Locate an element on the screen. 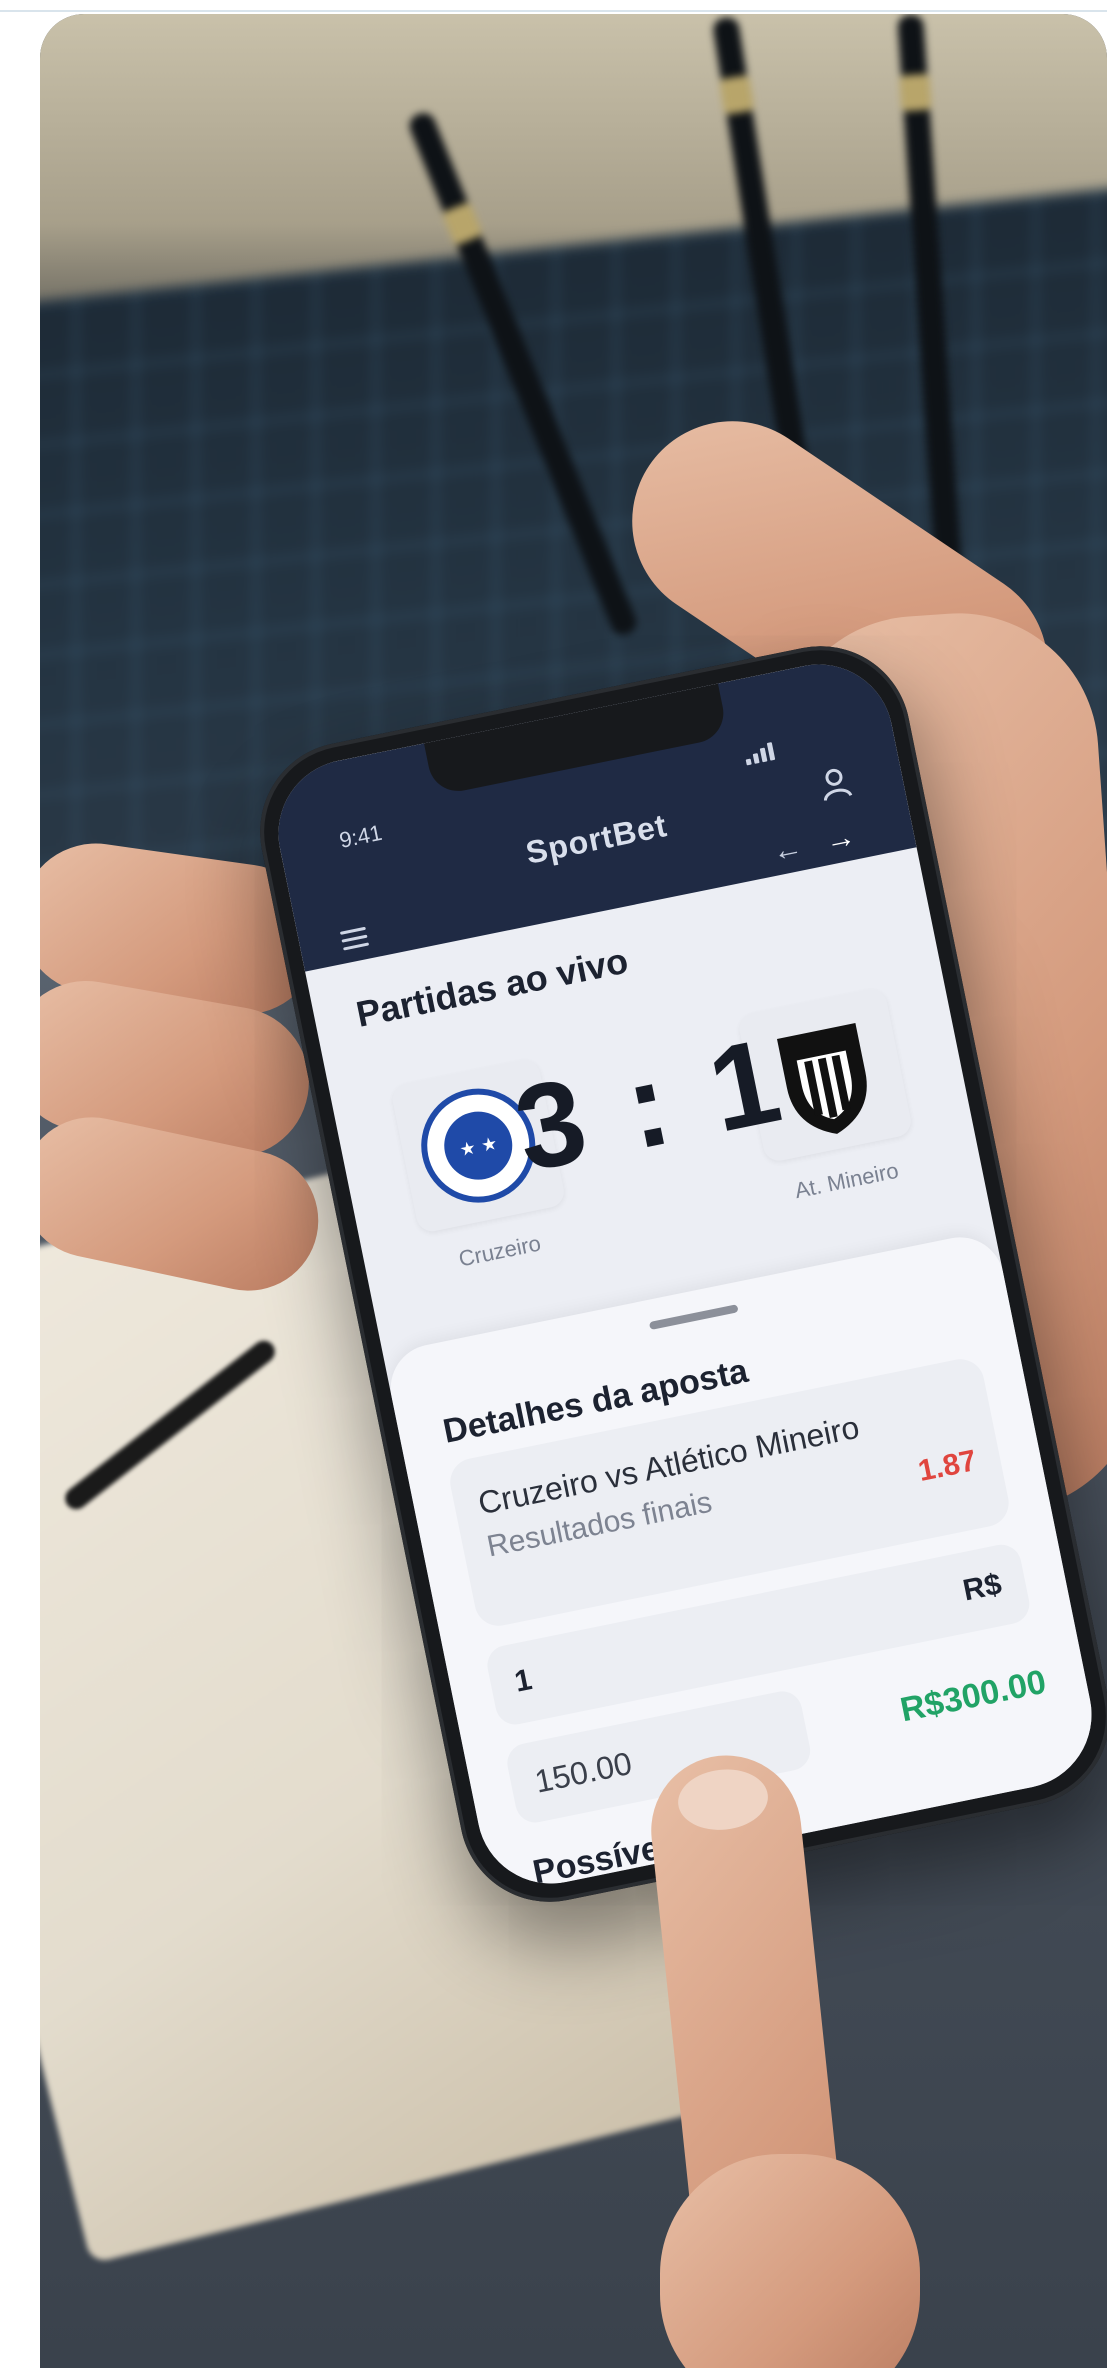 Image resolution: width=1107 pixels, height=2368 pixels. top-divider is located at coordinates (553, 11).